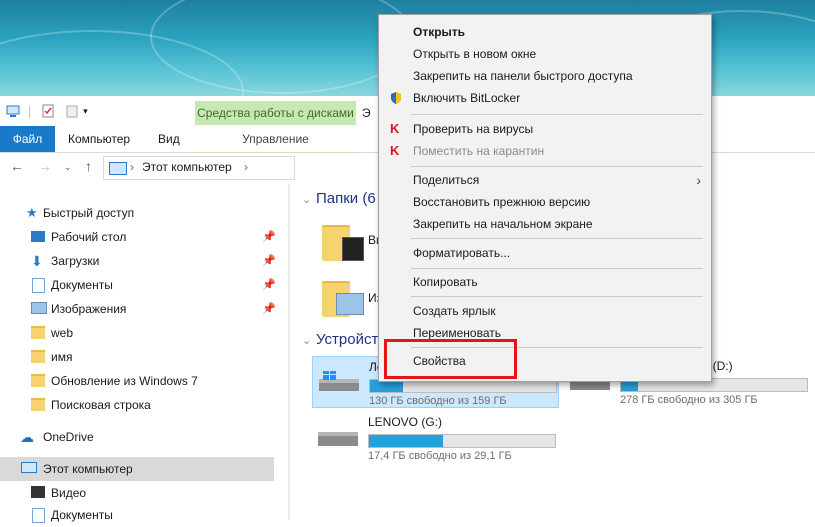  Describe the element at coordinates (89, 309) in the screenshot. I see `sidebar-item-label: Изображения` at that location.